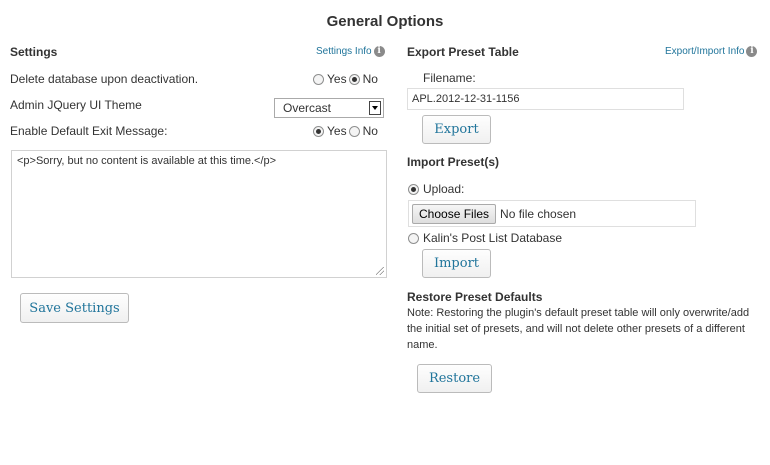  Describe the element at coordinates (74, 308) in the screenshot. I see `save-settings-button: Save Settings` at that location.